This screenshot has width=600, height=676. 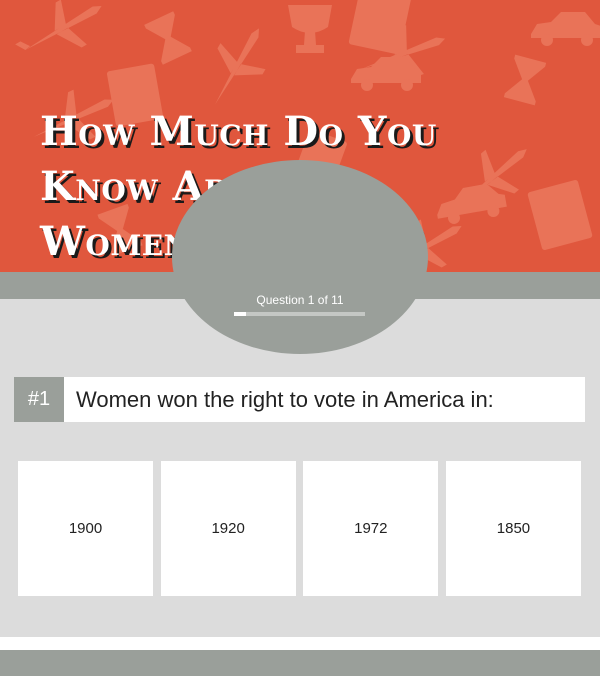 I want to click on answer-option: 1850, so click(x=513, y=528).